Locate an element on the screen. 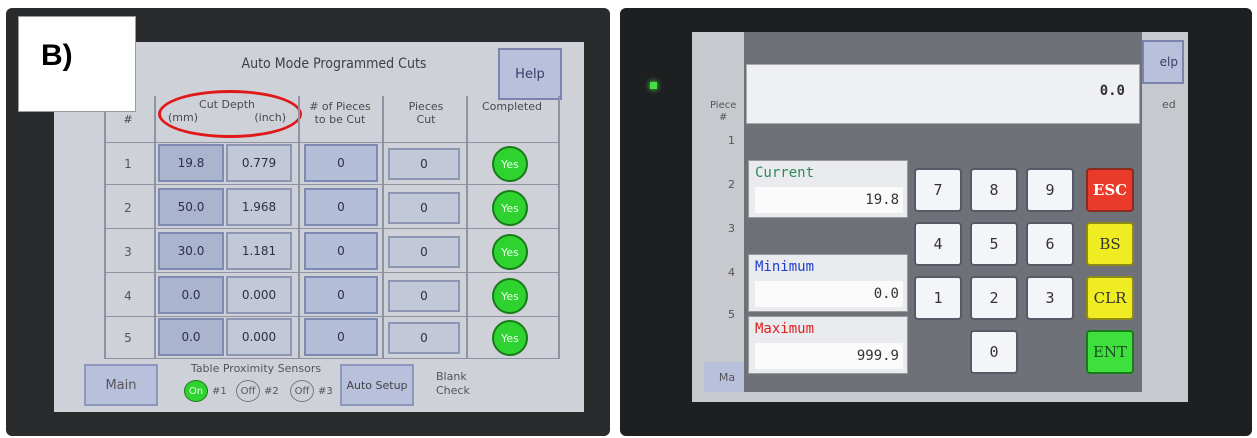  key-2: 2 is located at coordinates (994, 298).